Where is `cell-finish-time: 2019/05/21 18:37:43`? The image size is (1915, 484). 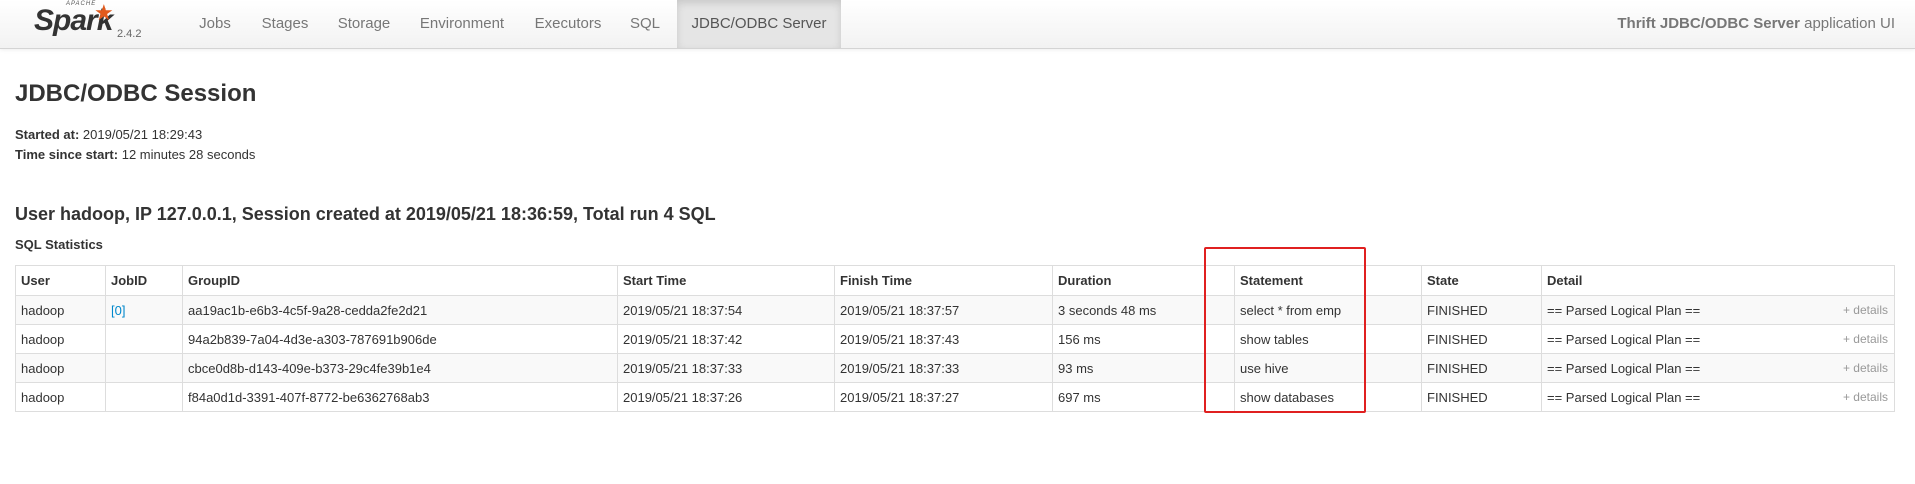
cell-finish-time: 2019/05/21 18:37:43 is located at coordinates (943, 339).